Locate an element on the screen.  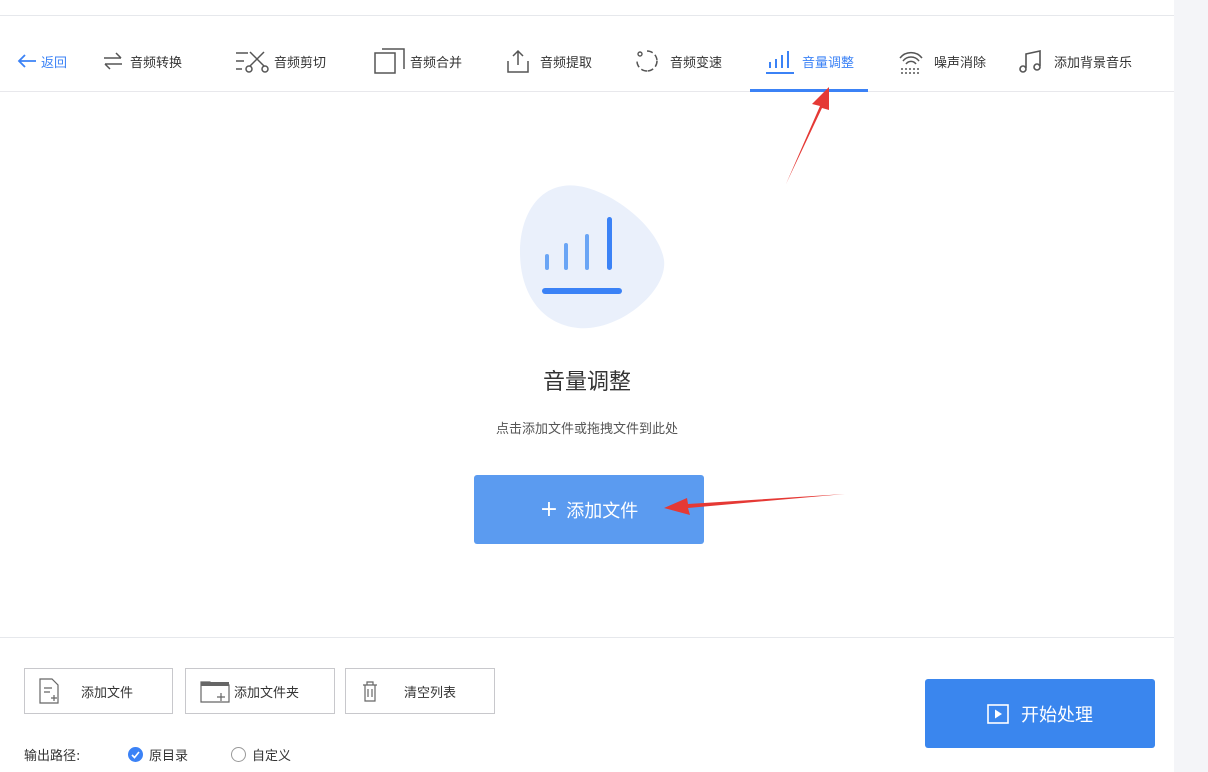
arrow-left-icon is located at coordinates (26, 61).